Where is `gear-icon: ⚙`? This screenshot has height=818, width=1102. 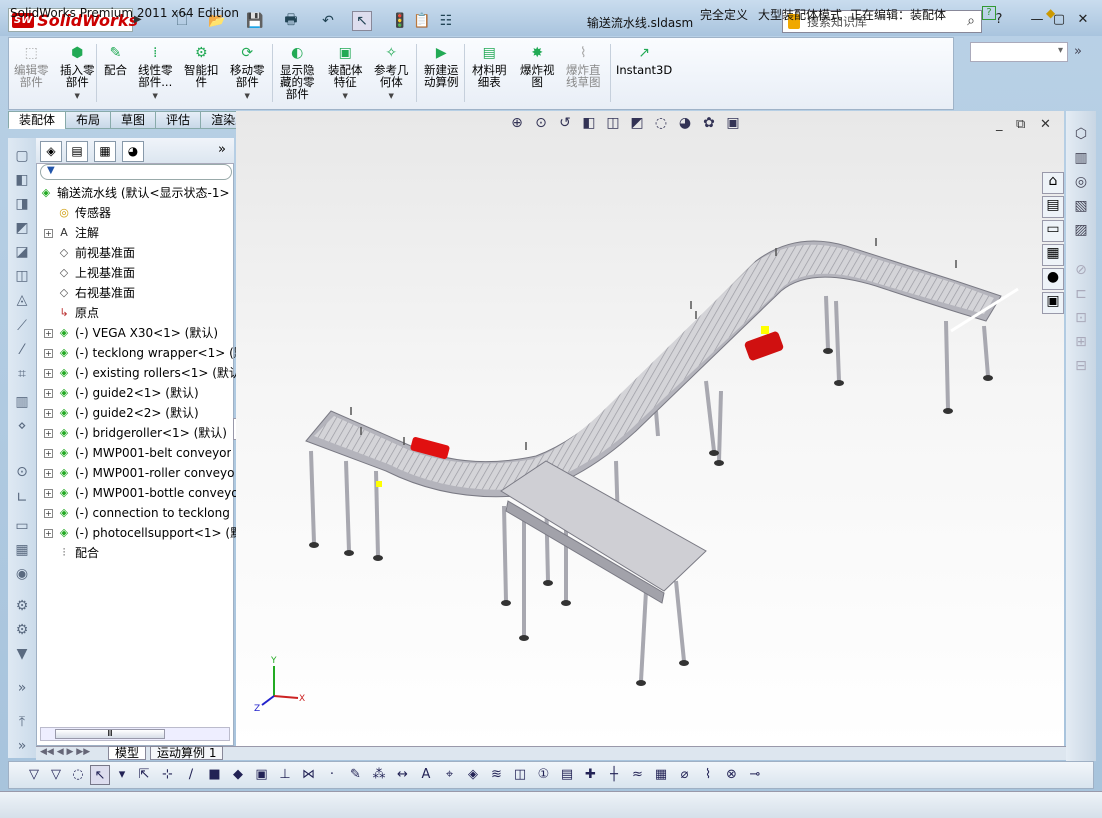
gear-icon: ⚙ is located at coordinates (22, 608).